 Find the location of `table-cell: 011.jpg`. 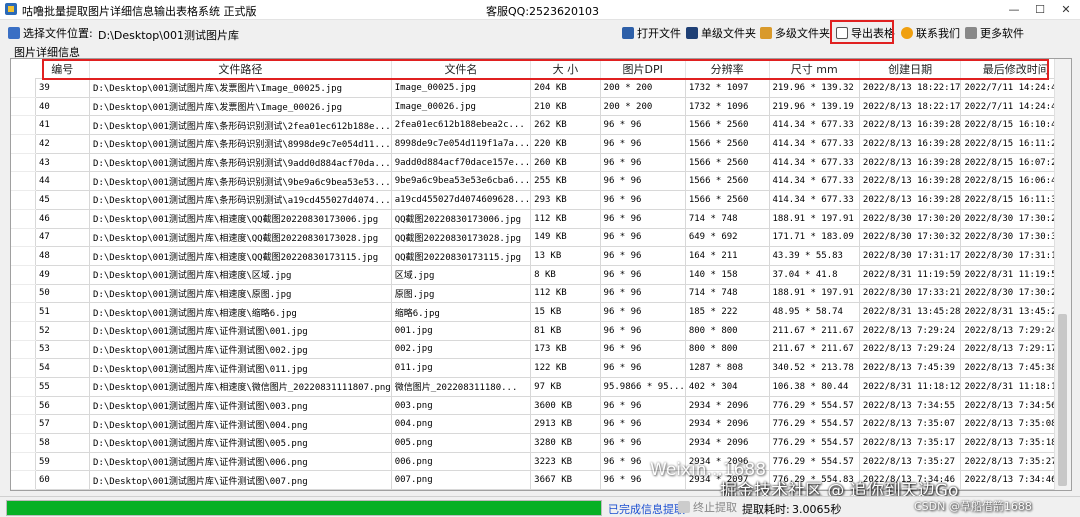

table-cell: 011.jpg is located at coordinates (461, 368).